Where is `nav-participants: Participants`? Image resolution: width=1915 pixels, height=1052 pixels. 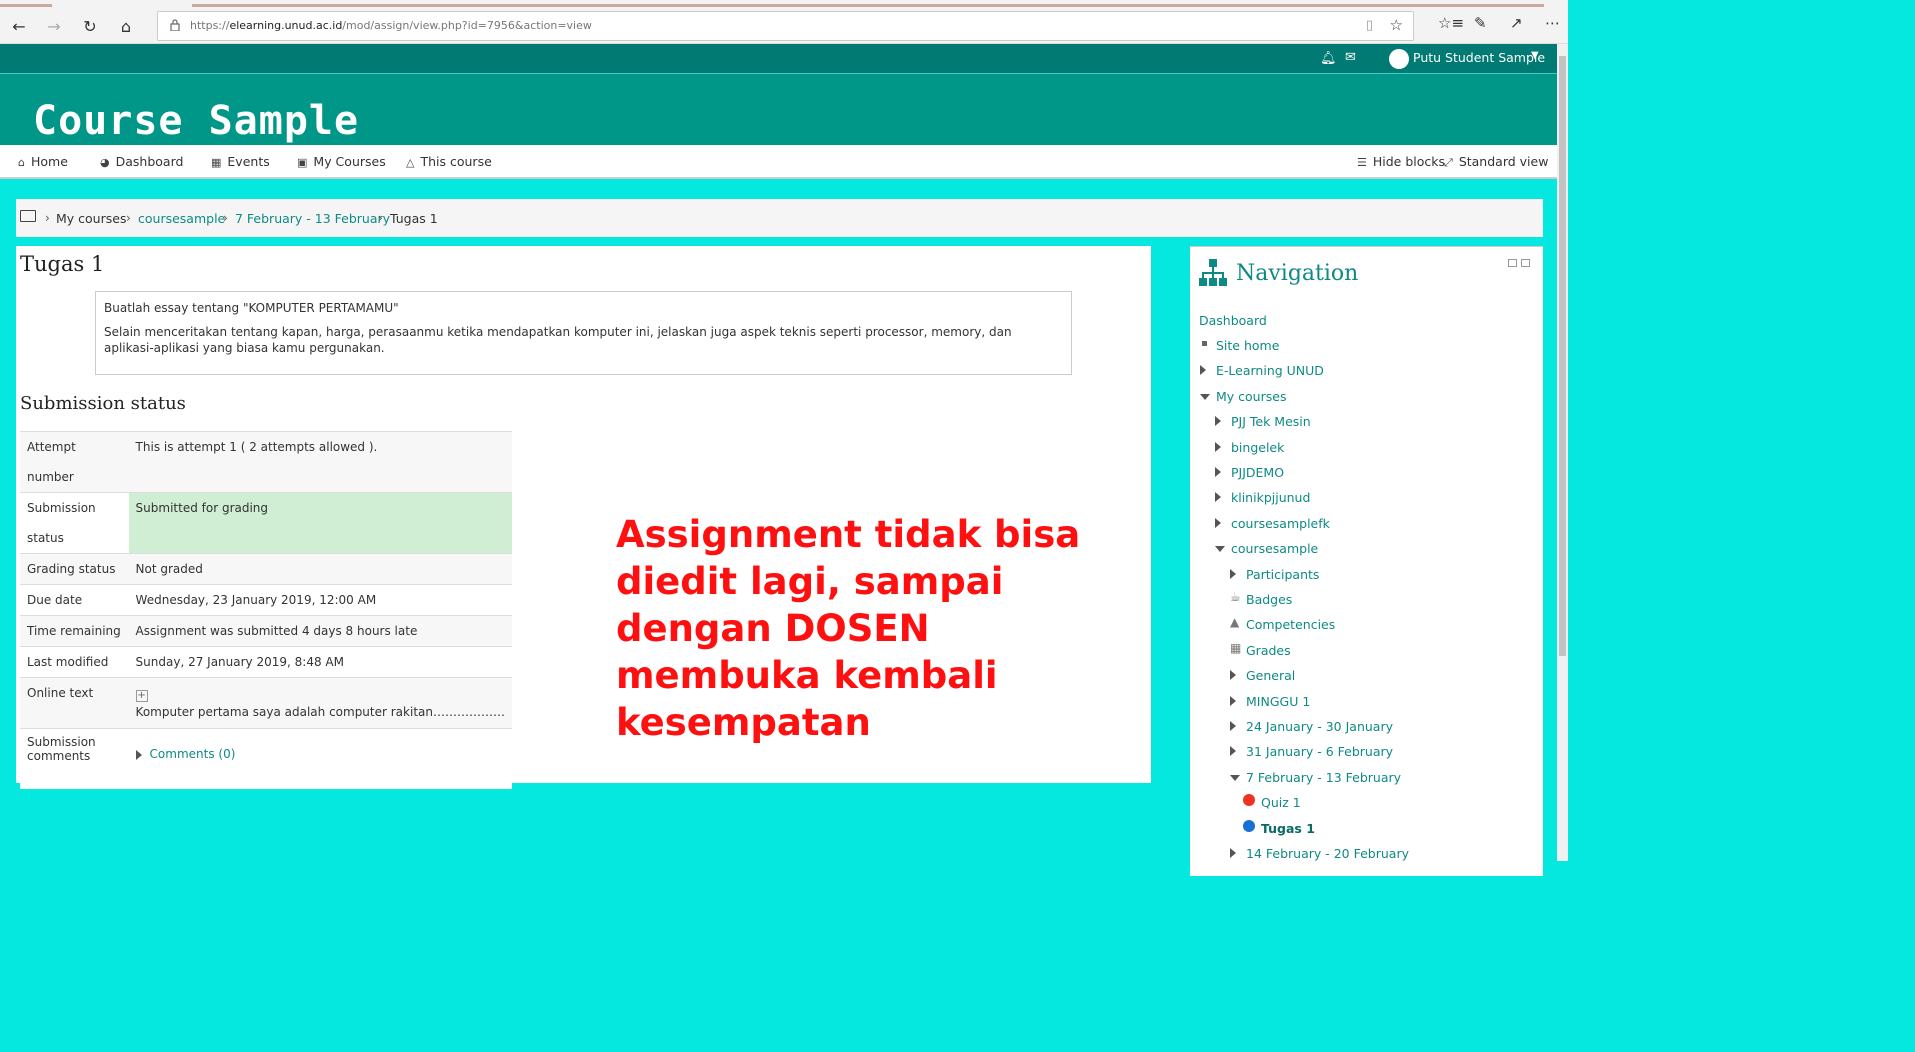 nav-participants: Participants is located at coordinates (1274, 574).